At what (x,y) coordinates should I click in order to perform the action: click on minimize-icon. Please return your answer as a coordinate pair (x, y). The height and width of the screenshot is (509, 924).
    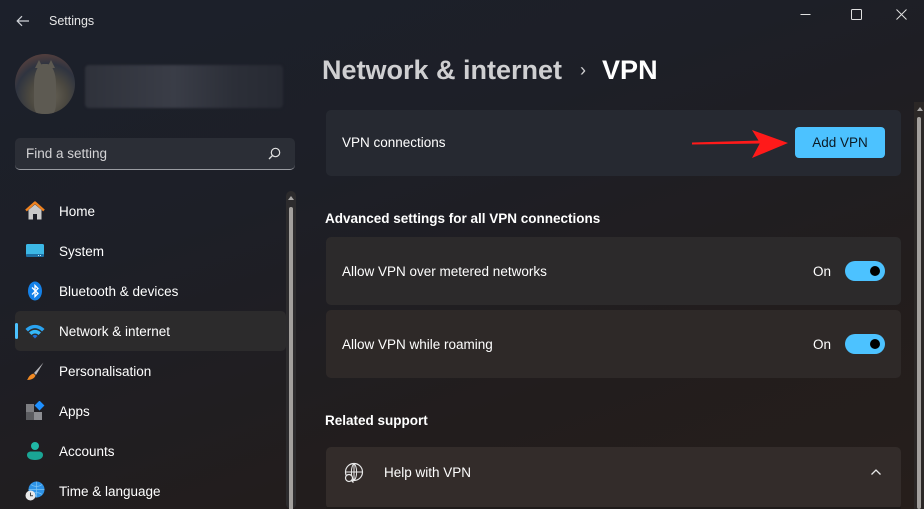
    Looking at the image, I should click on (805, 14).